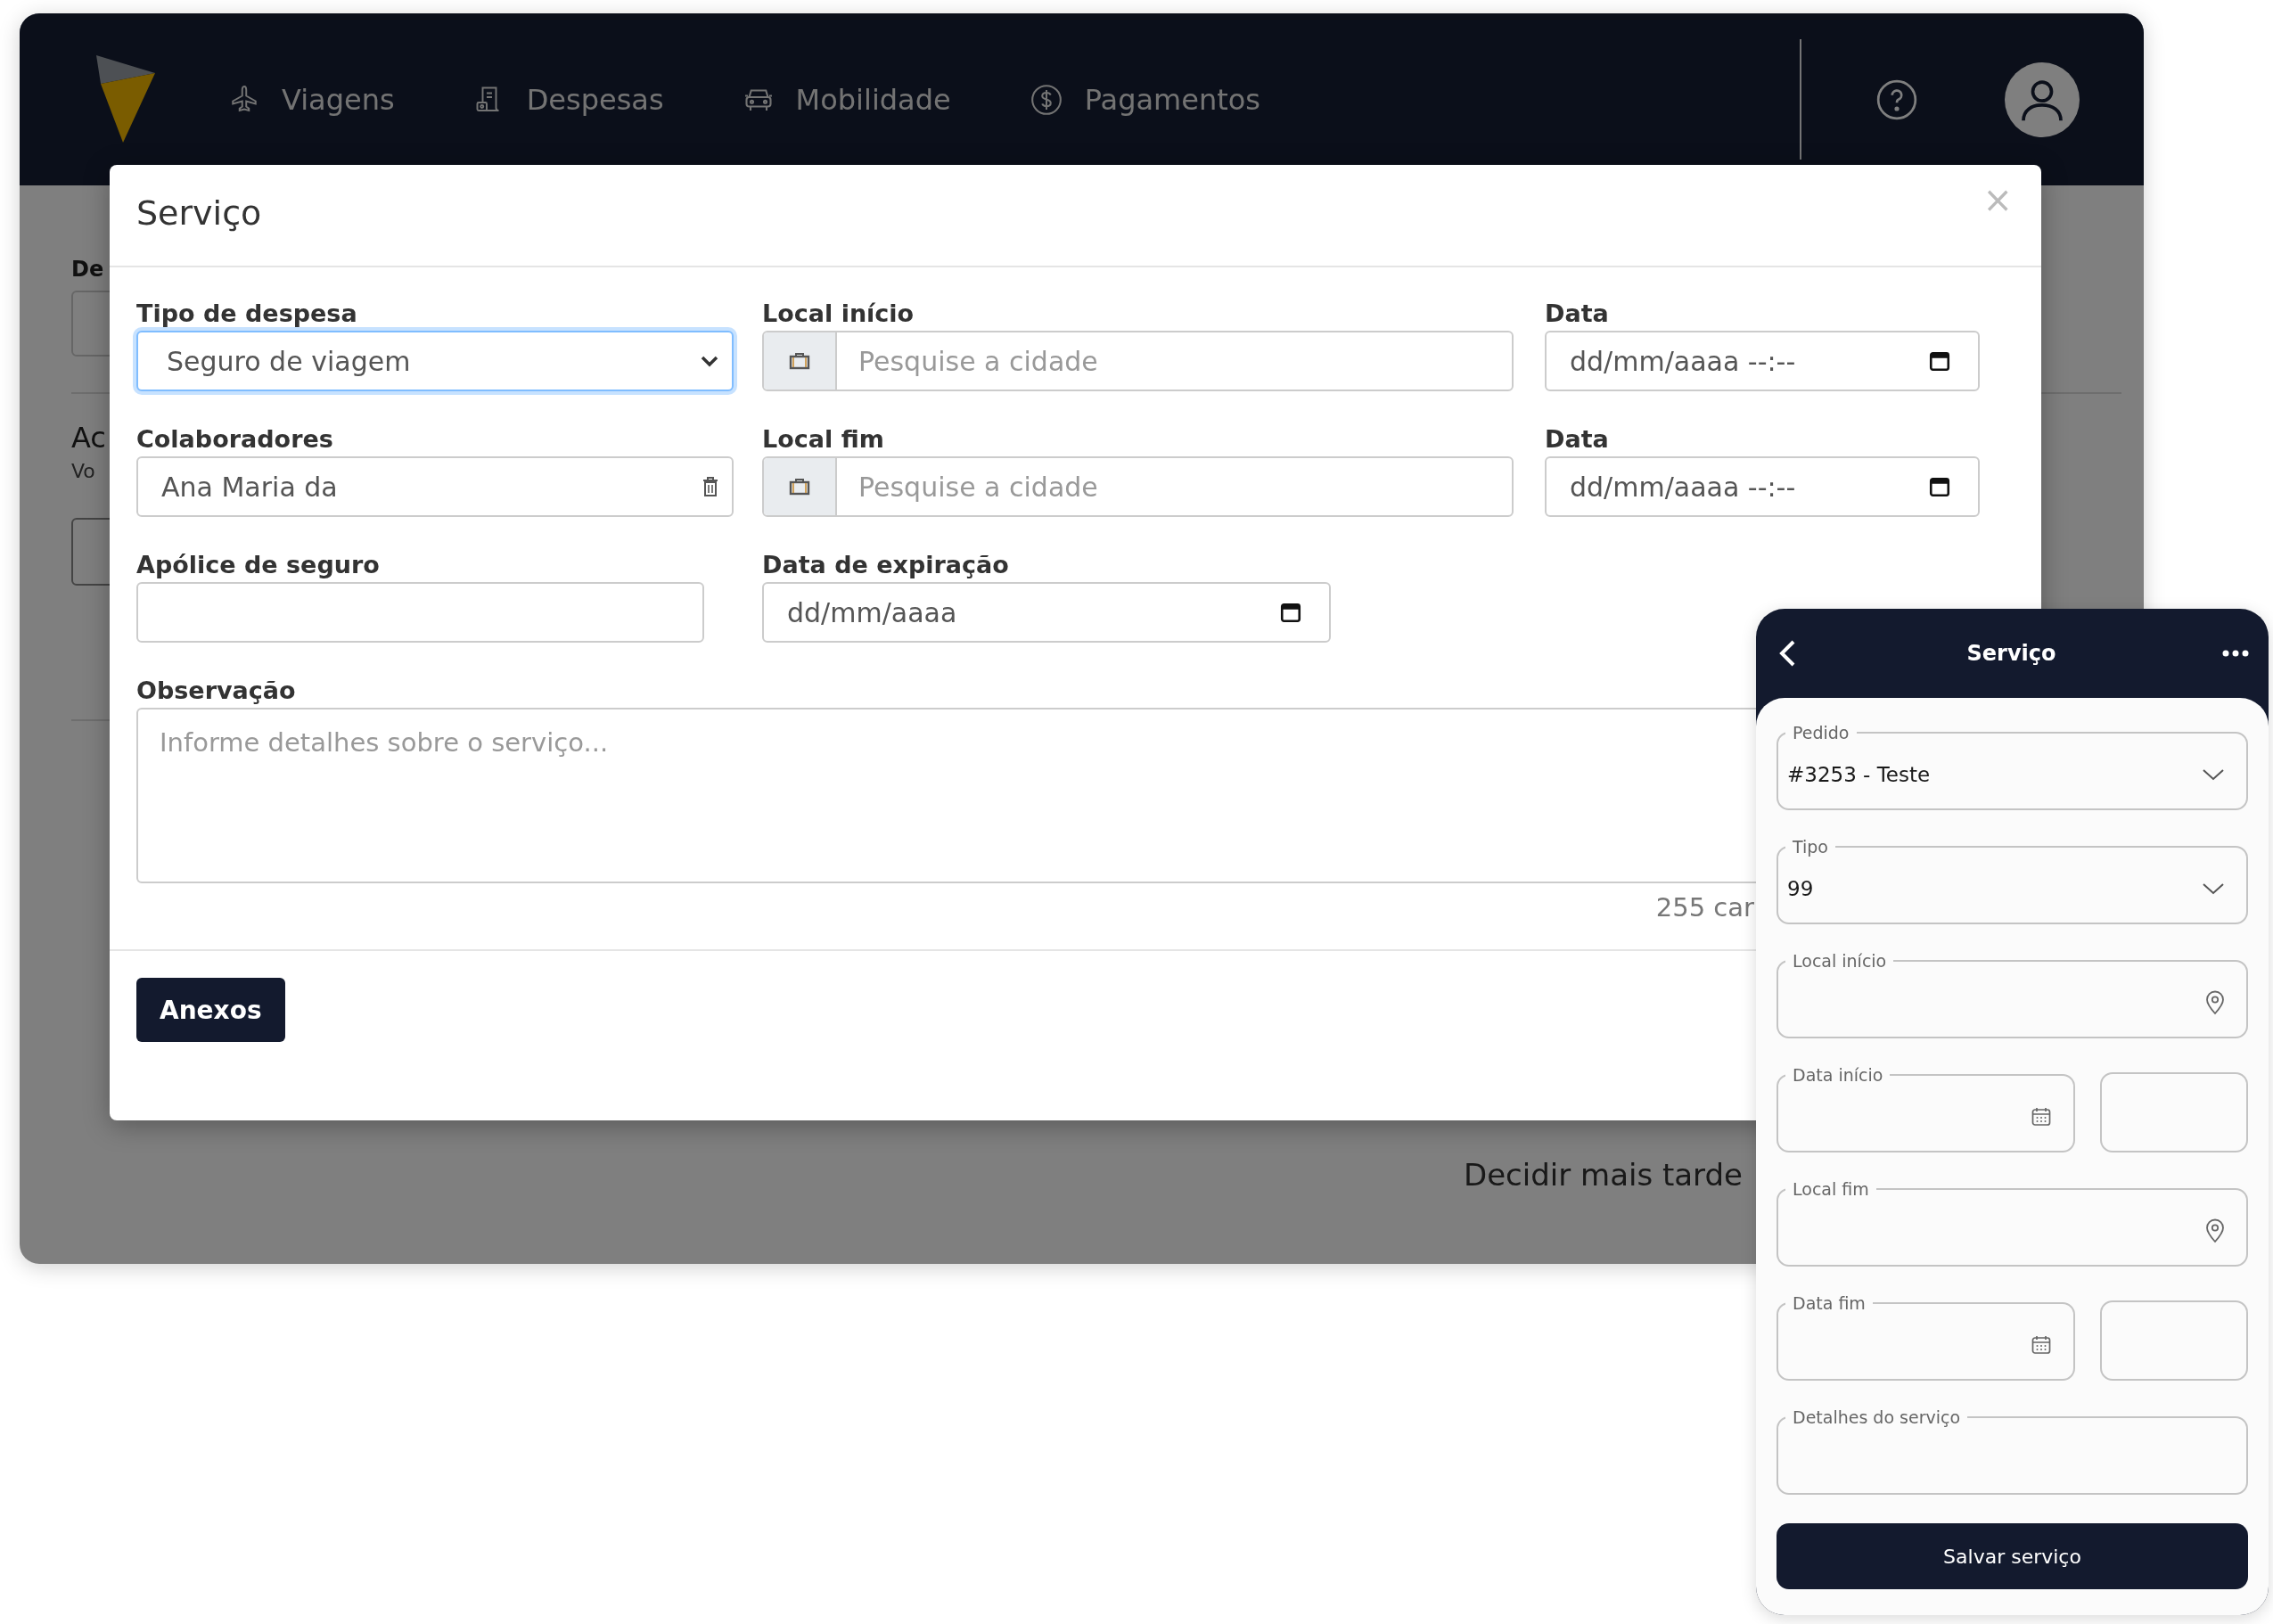 This screenshot has width=2273, height=1624. What do you see at coordinates (88, 438) in the screenshot?
I see `section-heading: Ac` at bounding box center [88, 438].